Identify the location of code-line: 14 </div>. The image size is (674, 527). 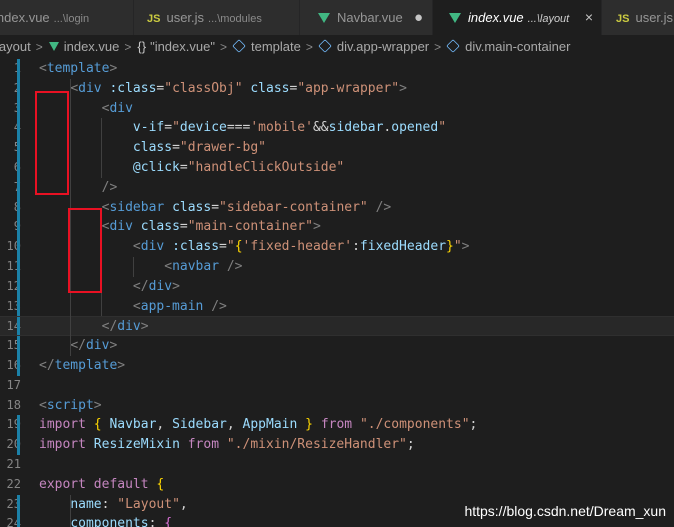
(337, 326).